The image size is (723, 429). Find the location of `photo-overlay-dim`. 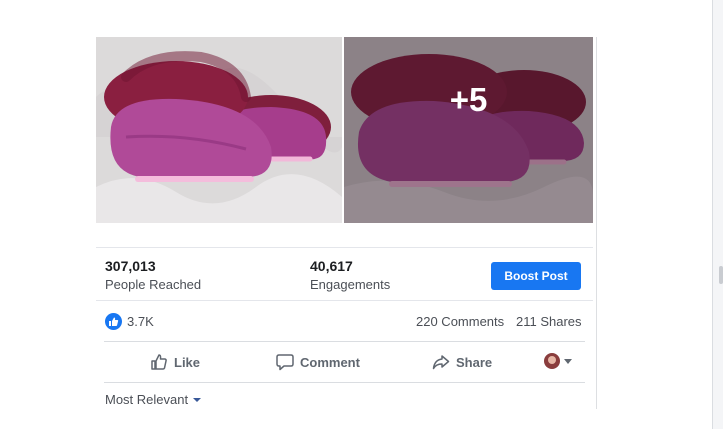

photo-overlay-dim is located at coordinates (468, 130).